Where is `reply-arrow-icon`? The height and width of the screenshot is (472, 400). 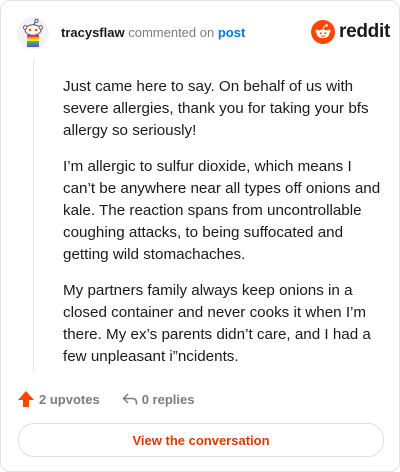 reply-arrow-icon is located at coordinates (129, 399).